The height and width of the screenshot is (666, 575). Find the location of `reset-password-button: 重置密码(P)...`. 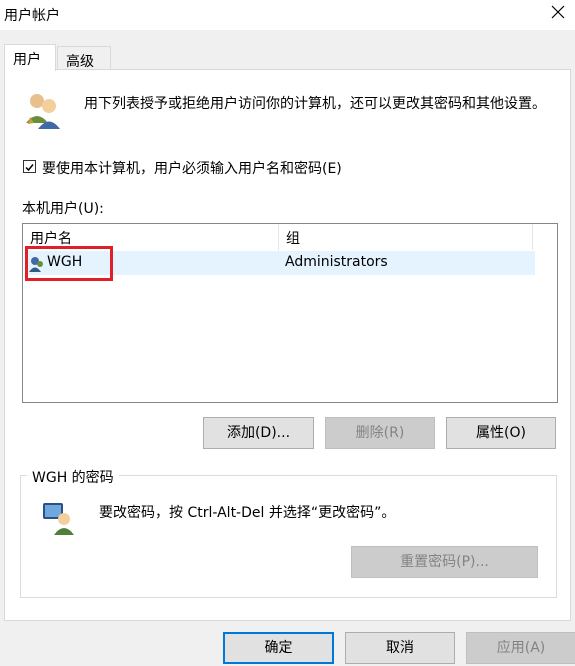

reset-password-button: 重置密码(P)... is located at coordinates (444, 562).